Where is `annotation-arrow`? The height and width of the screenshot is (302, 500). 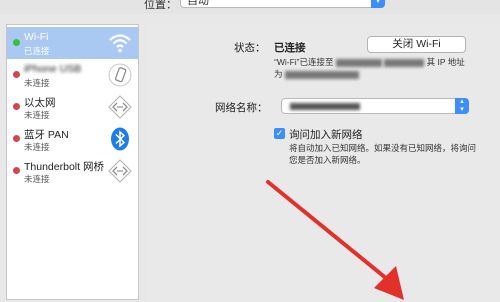 annotation-arrow is located at coordinates (335, 240).